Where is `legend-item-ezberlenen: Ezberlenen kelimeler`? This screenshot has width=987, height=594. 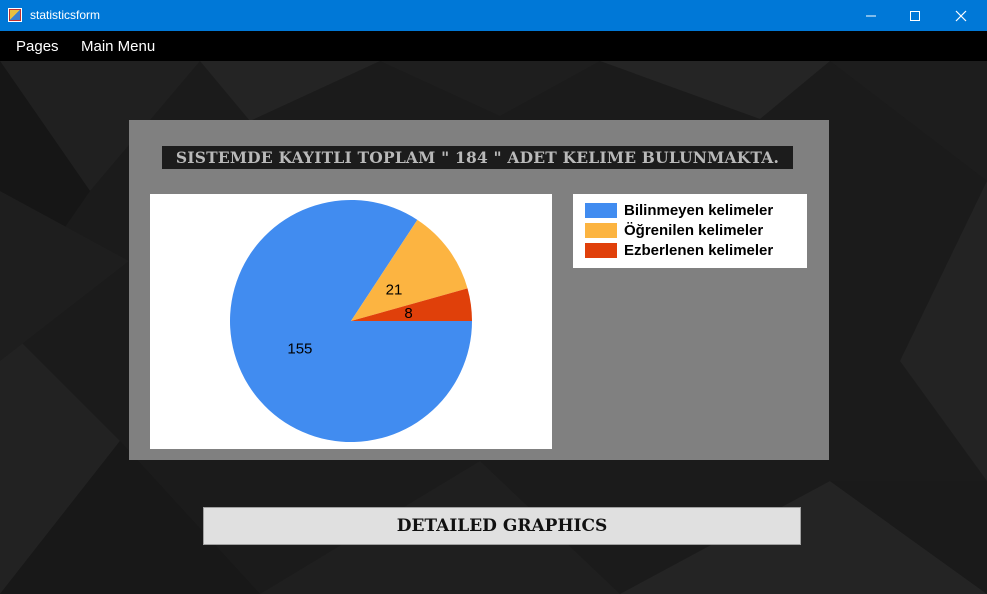
legend-item-ezberlenen: Ezberlenen kelimeler is located at coordinates (679, 250).